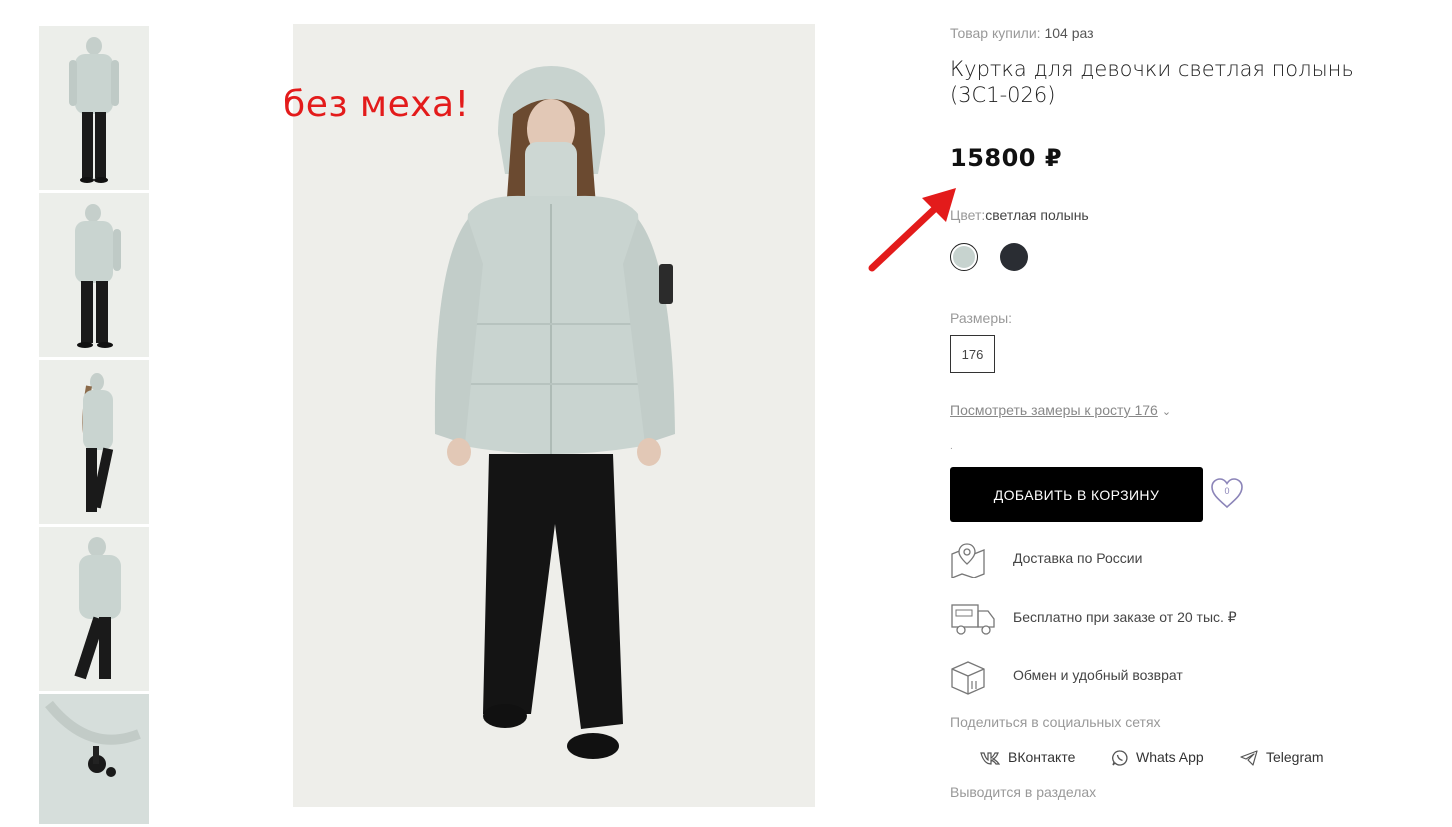 The width and height of the screenshot is (1452, 827). I want to click on thumbnail-detail, so click(94, 759).